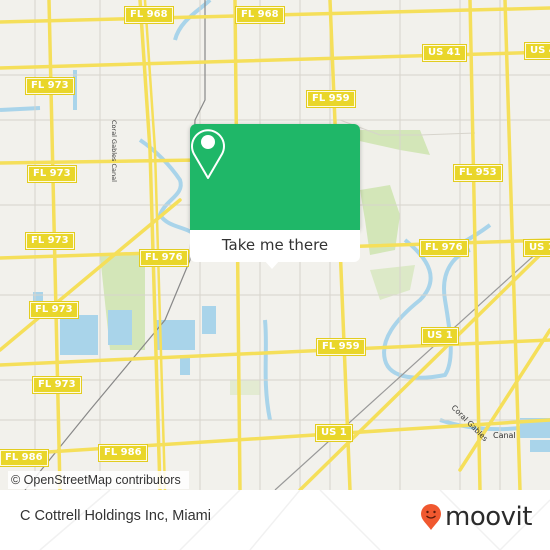  I want to click on moovit-logo: moovit, so click(476, 517).